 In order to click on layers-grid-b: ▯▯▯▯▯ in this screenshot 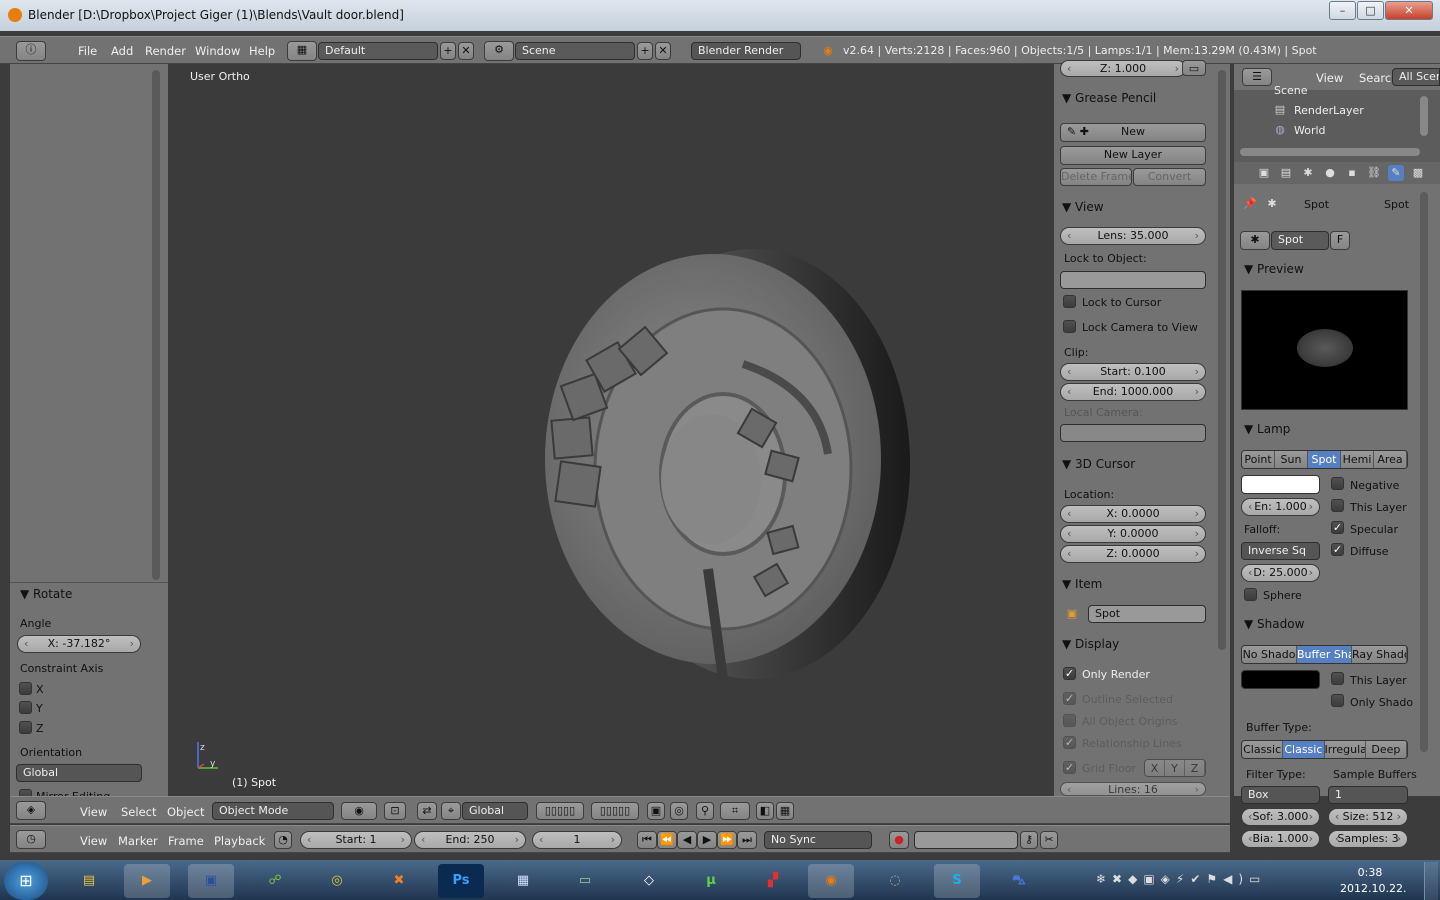, I will do `click(615, 811)`.